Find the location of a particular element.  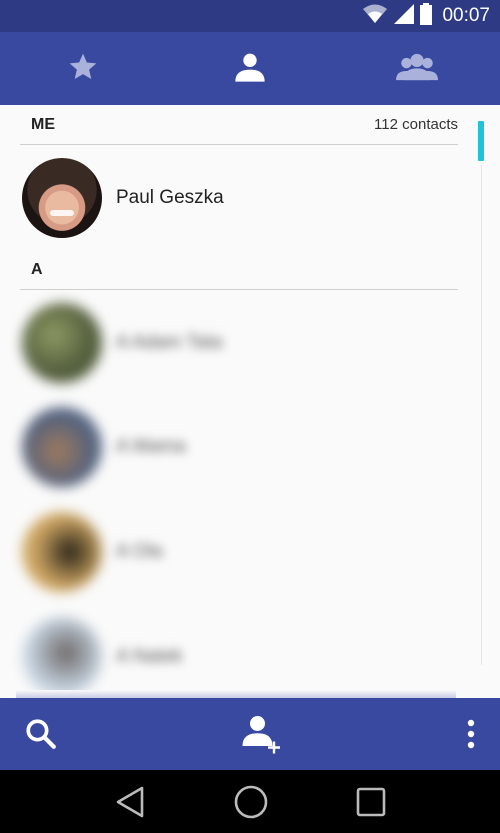

tab-favorites is located at coordinates (83, 68).